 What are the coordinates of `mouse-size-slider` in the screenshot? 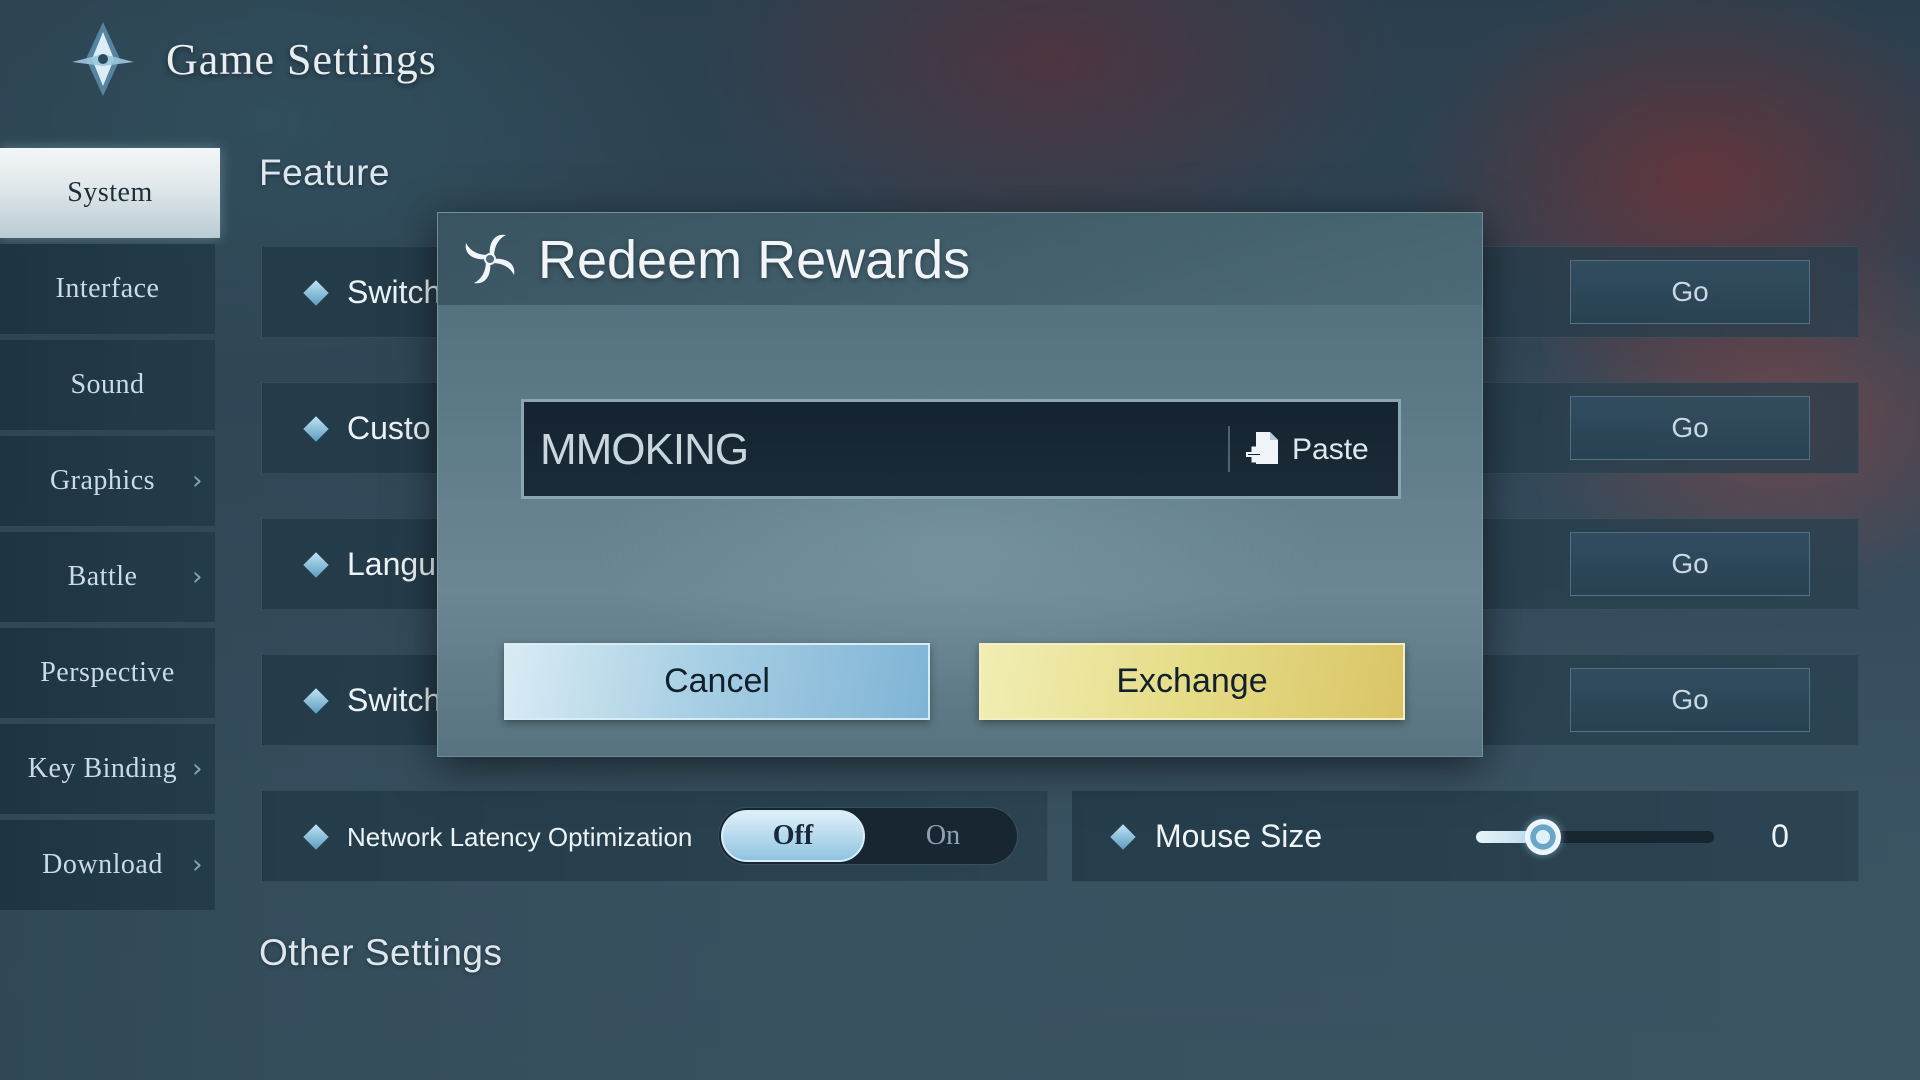 It's located at (1595, 837).